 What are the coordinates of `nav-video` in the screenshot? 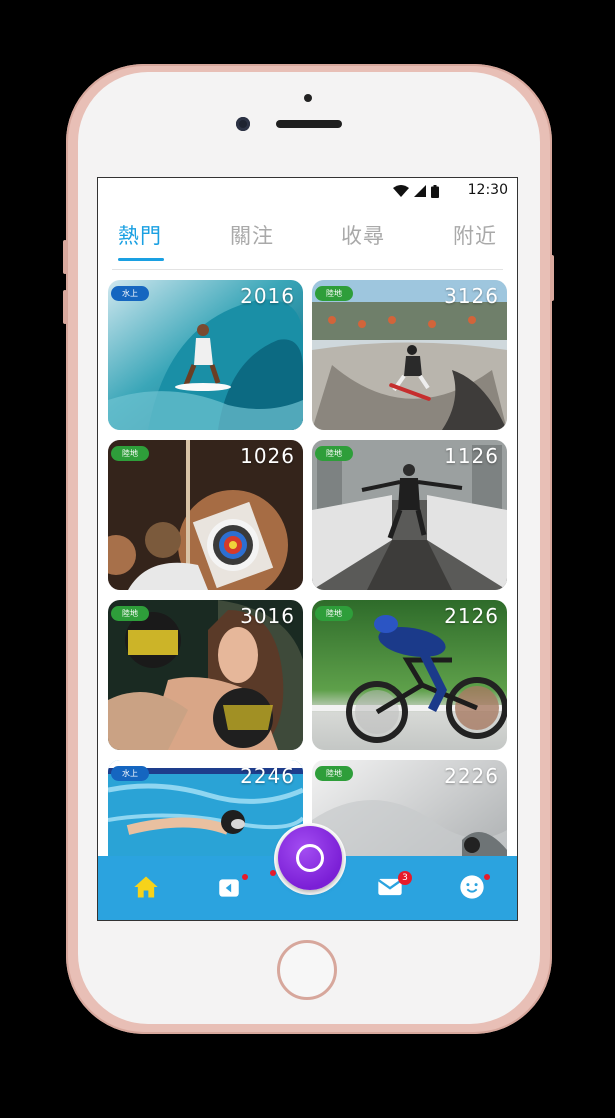 It's located at (232, 888).